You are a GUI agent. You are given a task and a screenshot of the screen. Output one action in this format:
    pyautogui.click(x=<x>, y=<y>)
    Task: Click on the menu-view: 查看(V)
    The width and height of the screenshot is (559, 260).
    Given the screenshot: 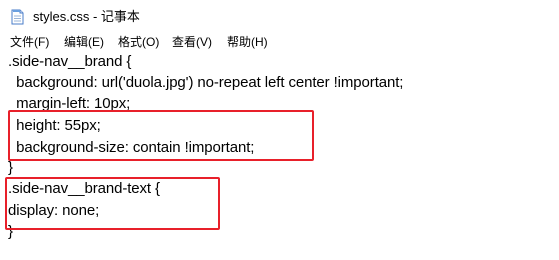 What is the action you would take?
    pyautogui.click(x=192, y=42)
    